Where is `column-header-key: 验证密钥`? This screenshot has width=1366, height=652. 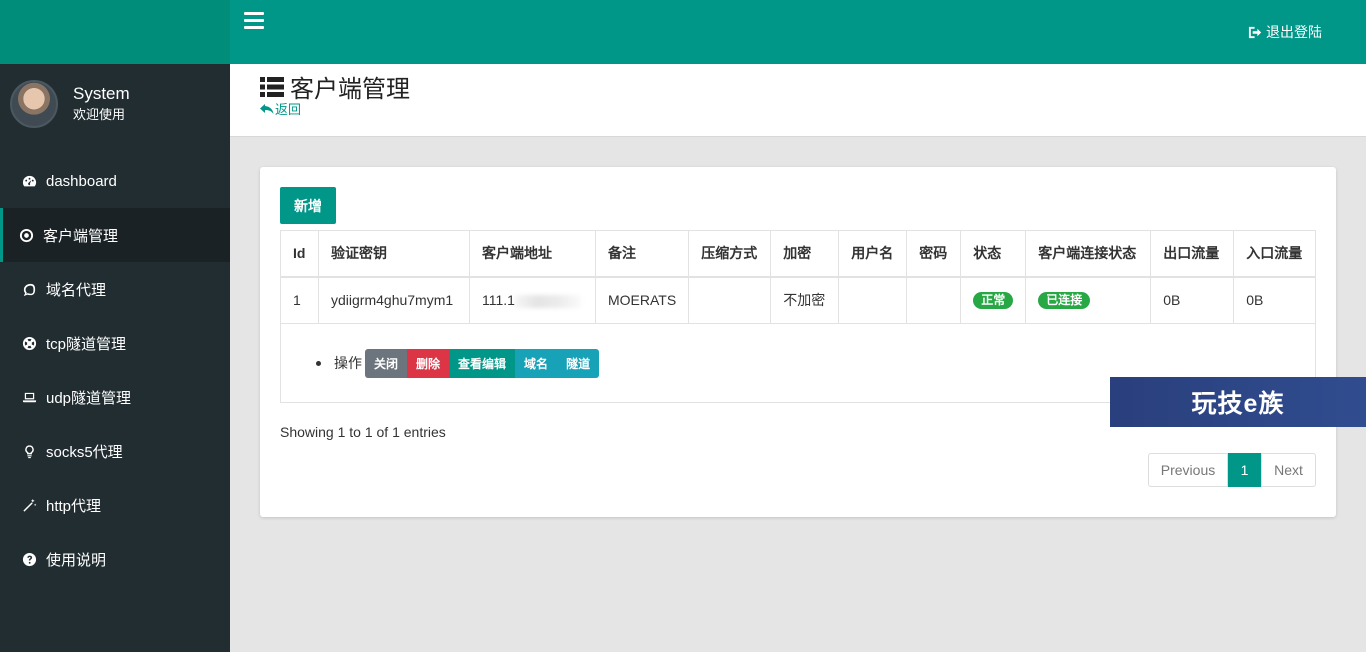
column-header-key: 验证密钥 is located at coordinates (394, 254).